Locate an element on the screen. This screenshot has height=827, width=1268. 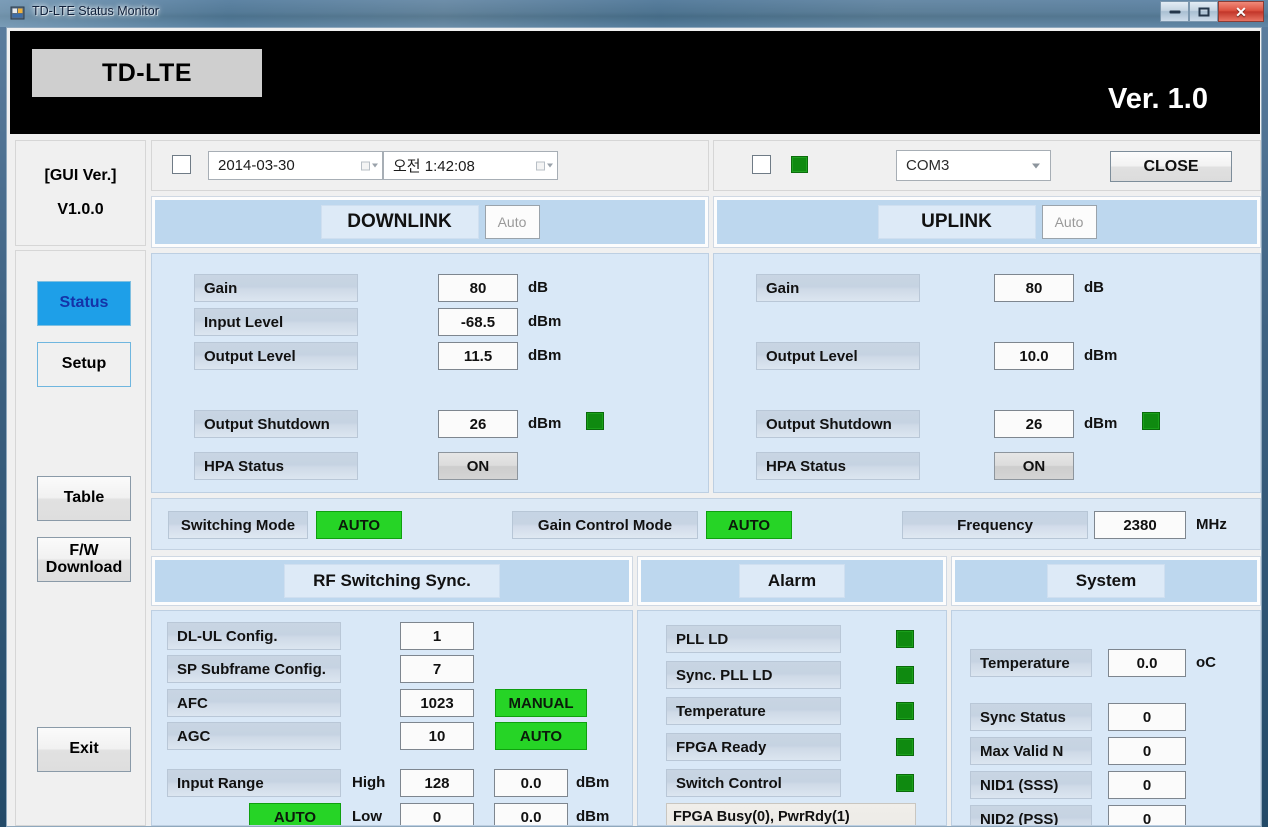
alarm-temperature-label: Temperature is located at coordinates (753, 711).